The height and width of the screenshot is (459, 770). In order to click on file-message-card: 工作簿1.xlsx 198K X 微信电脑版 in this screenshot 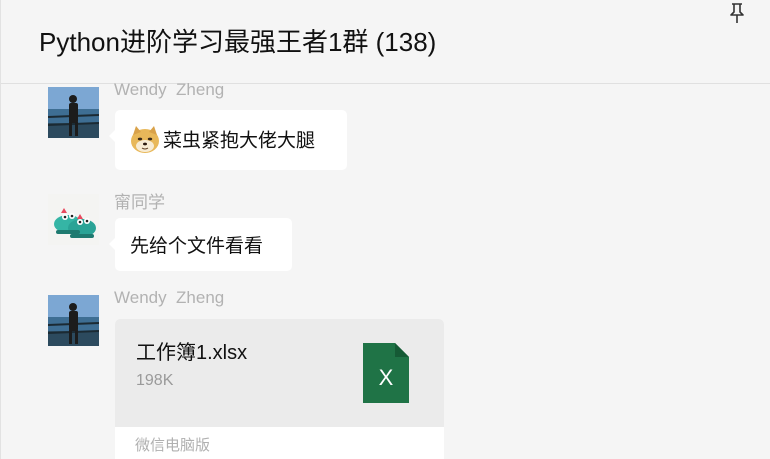, I will do `click(279, 389)`.